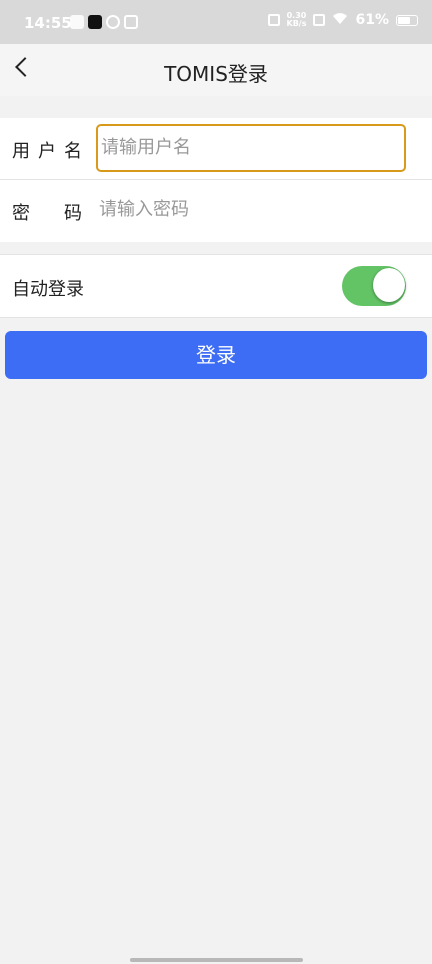  Describe the element at coordinates (77, 22) in the screenshot. I see `app-notification-icon` at that location.